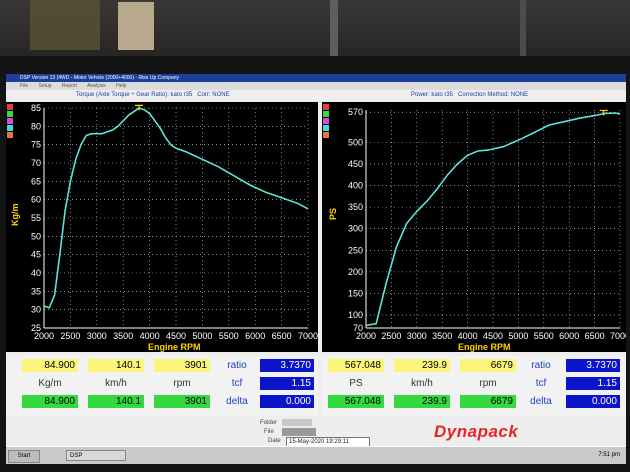 Image resolution: width=630 pixels, height=472 pixels. I want to click on power-unit-label: PS, so click(356, 383).